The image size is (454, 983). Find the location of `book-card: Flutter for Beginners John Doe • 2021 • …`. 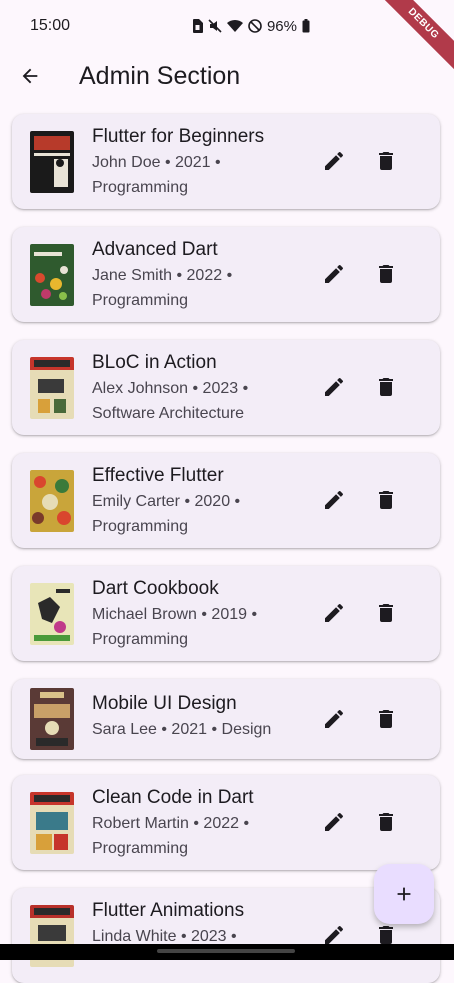

book-card: Flutter for Beginners John Doe • 2021 • … is located at coordinates (226, 161).